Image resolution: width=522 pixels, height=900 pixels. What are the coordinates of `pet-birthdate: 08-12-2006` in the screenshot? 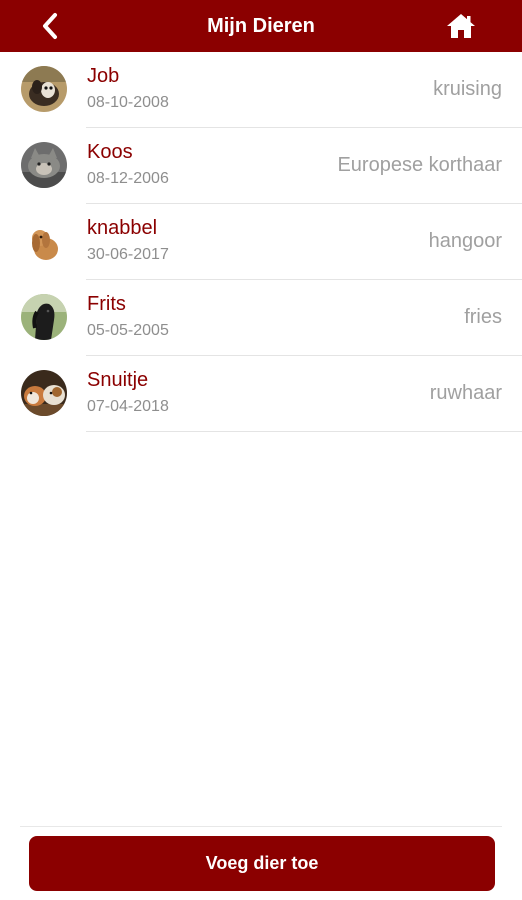 It's located at (128, 178).